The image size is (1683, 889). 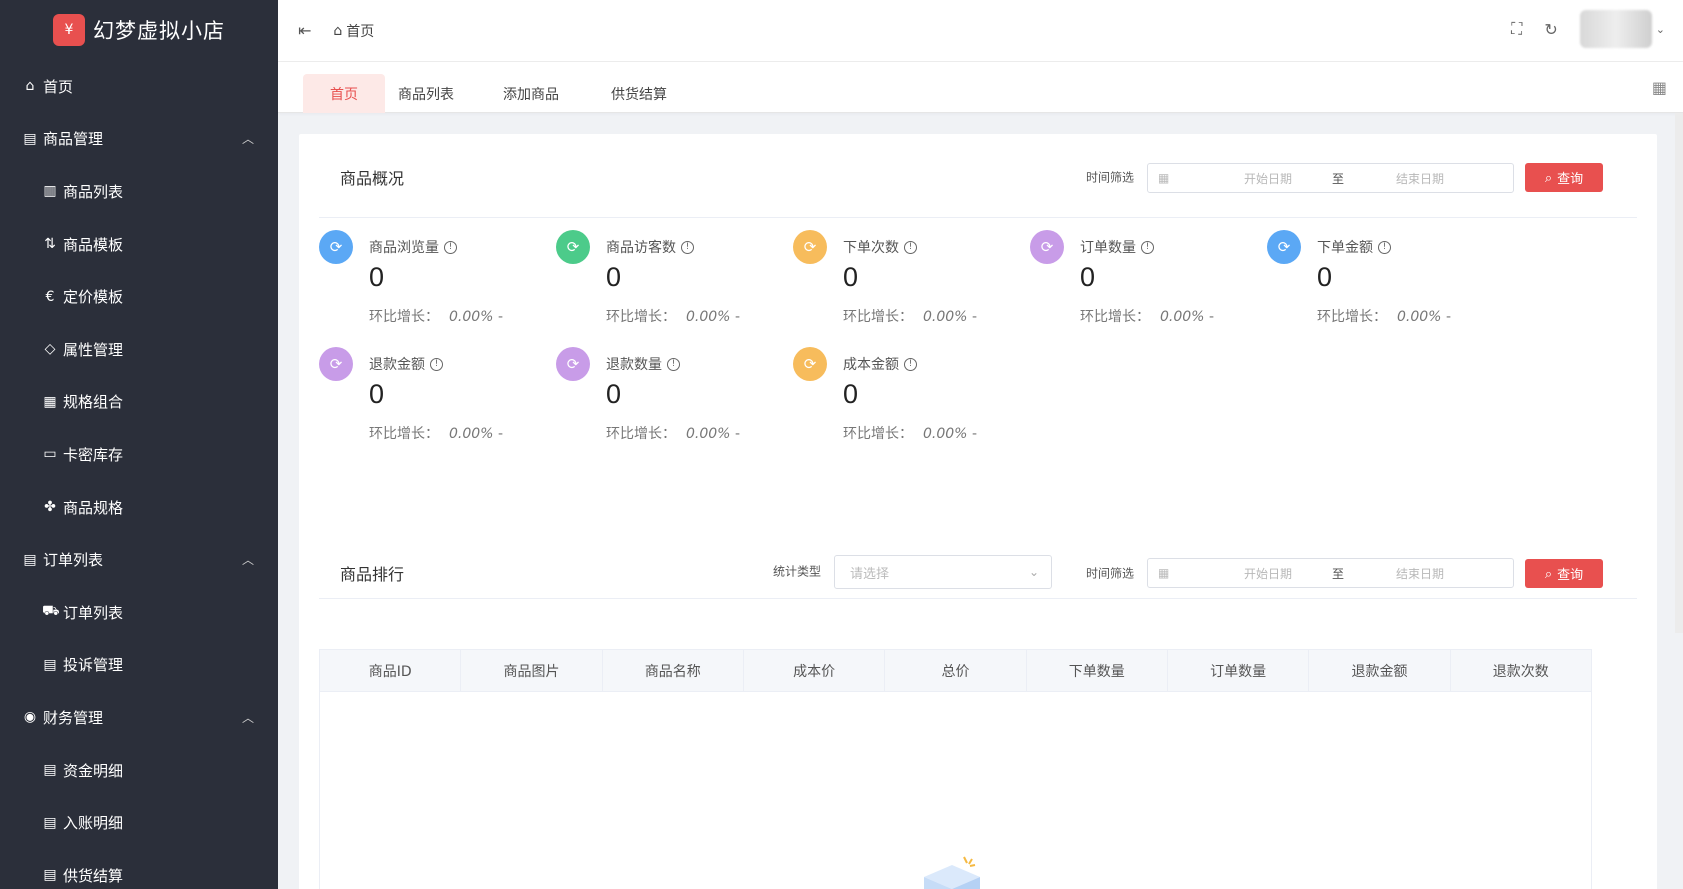 What do you see at coordinates (1615, 29) in the screenshot?
I see `avatar` at bounding box center [1615, 29].